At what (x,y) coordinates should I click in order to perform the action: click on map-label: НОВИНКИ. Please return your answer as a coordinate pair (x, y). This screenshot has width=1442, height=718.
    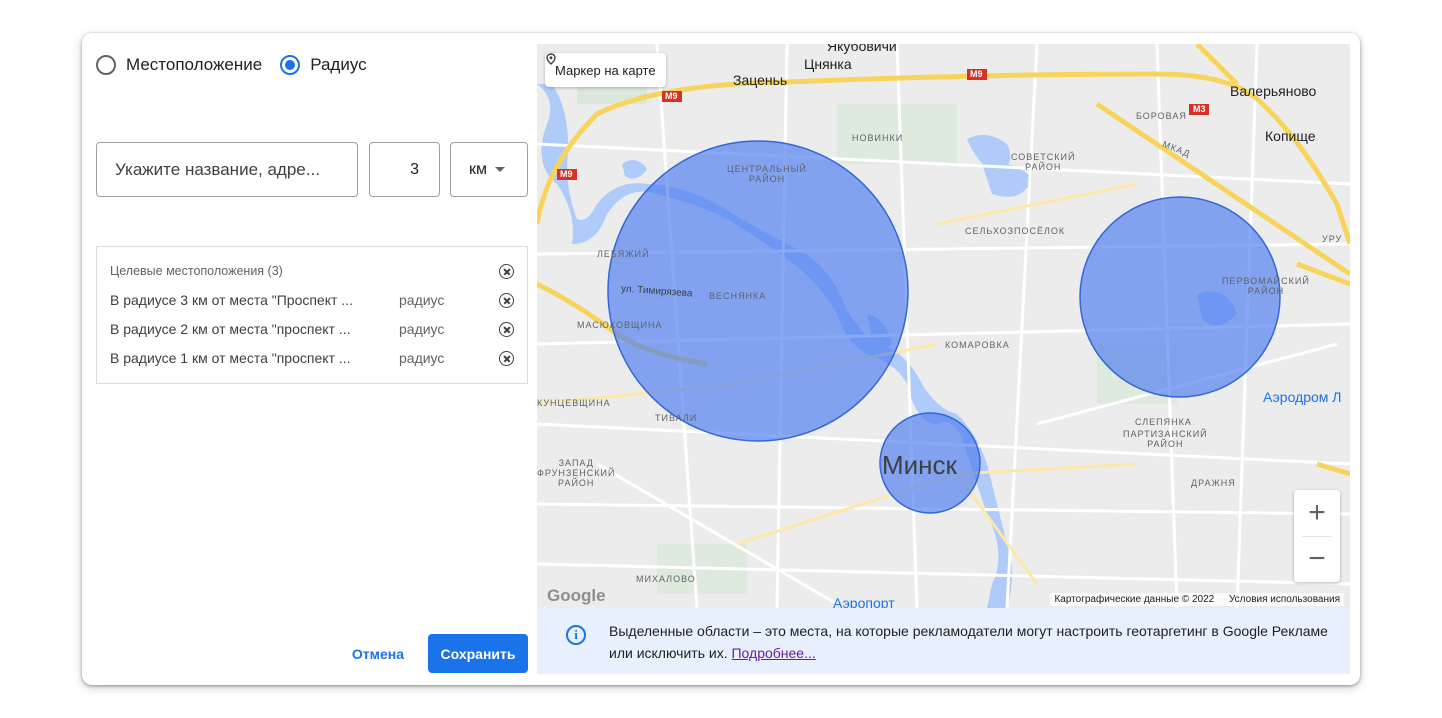
    Looking at the image, I should click on (878, 138).